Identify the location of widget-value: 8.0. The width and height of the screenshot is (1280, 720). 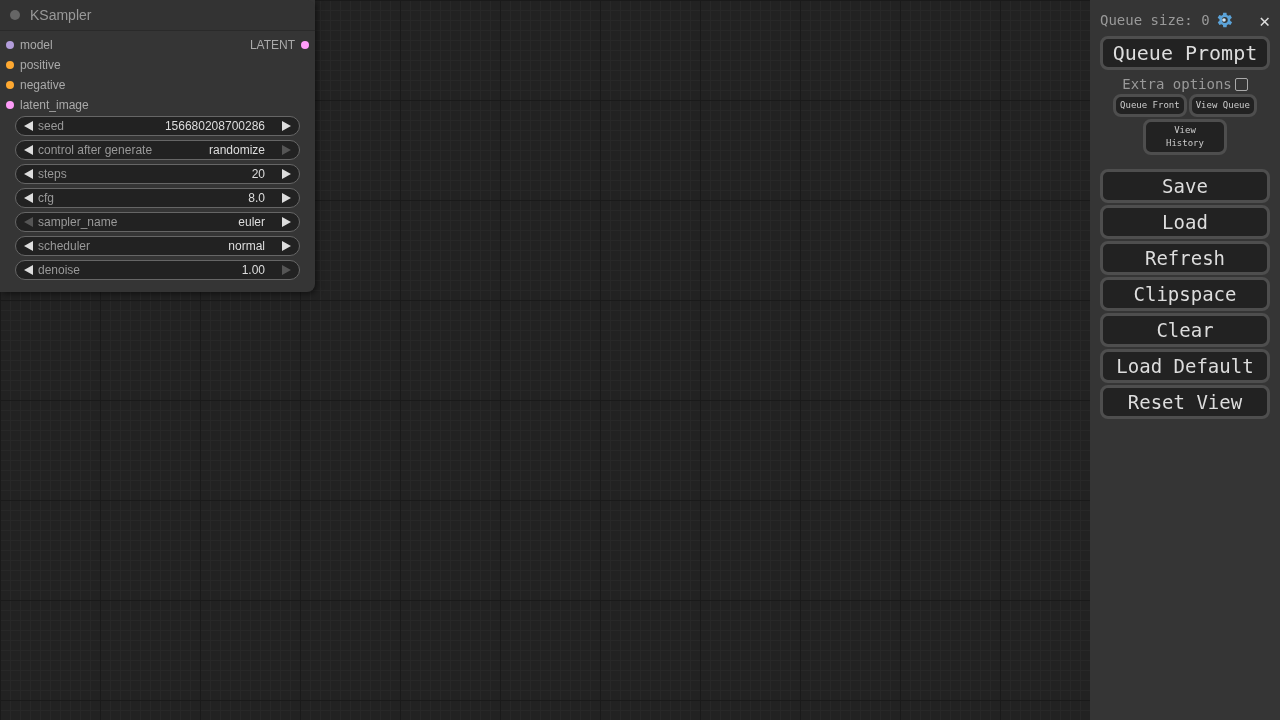
(257, 198).